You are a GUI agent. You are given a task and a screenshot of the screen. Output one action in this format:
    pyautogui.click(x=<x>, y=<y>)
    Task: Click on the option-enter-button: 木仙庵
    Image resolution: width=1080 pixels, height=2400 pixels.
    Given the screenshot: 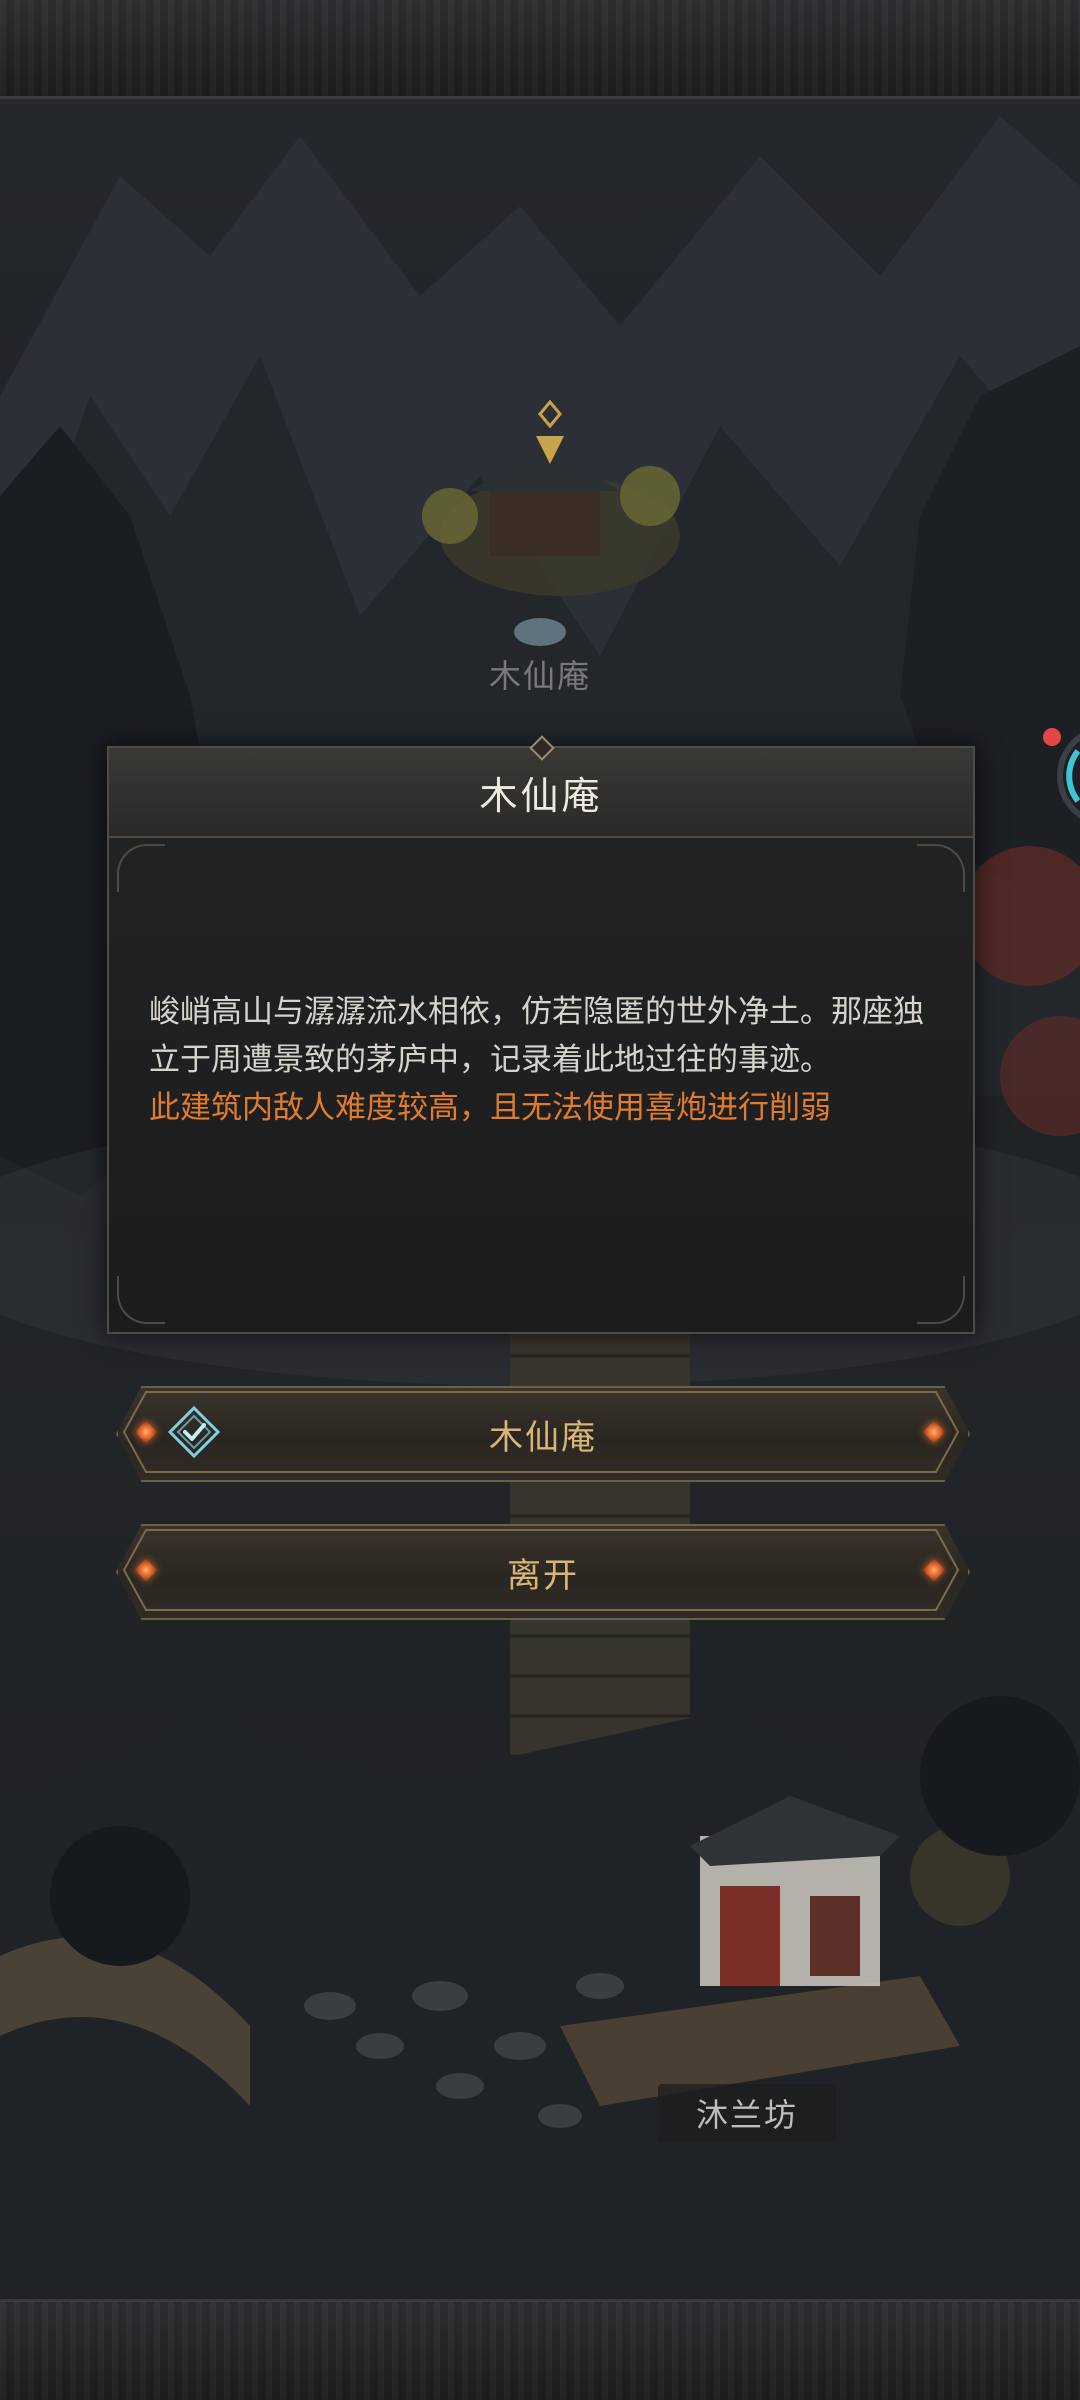 What is the action you would take?
    pyautogui.click(x=543, y=1434)
    